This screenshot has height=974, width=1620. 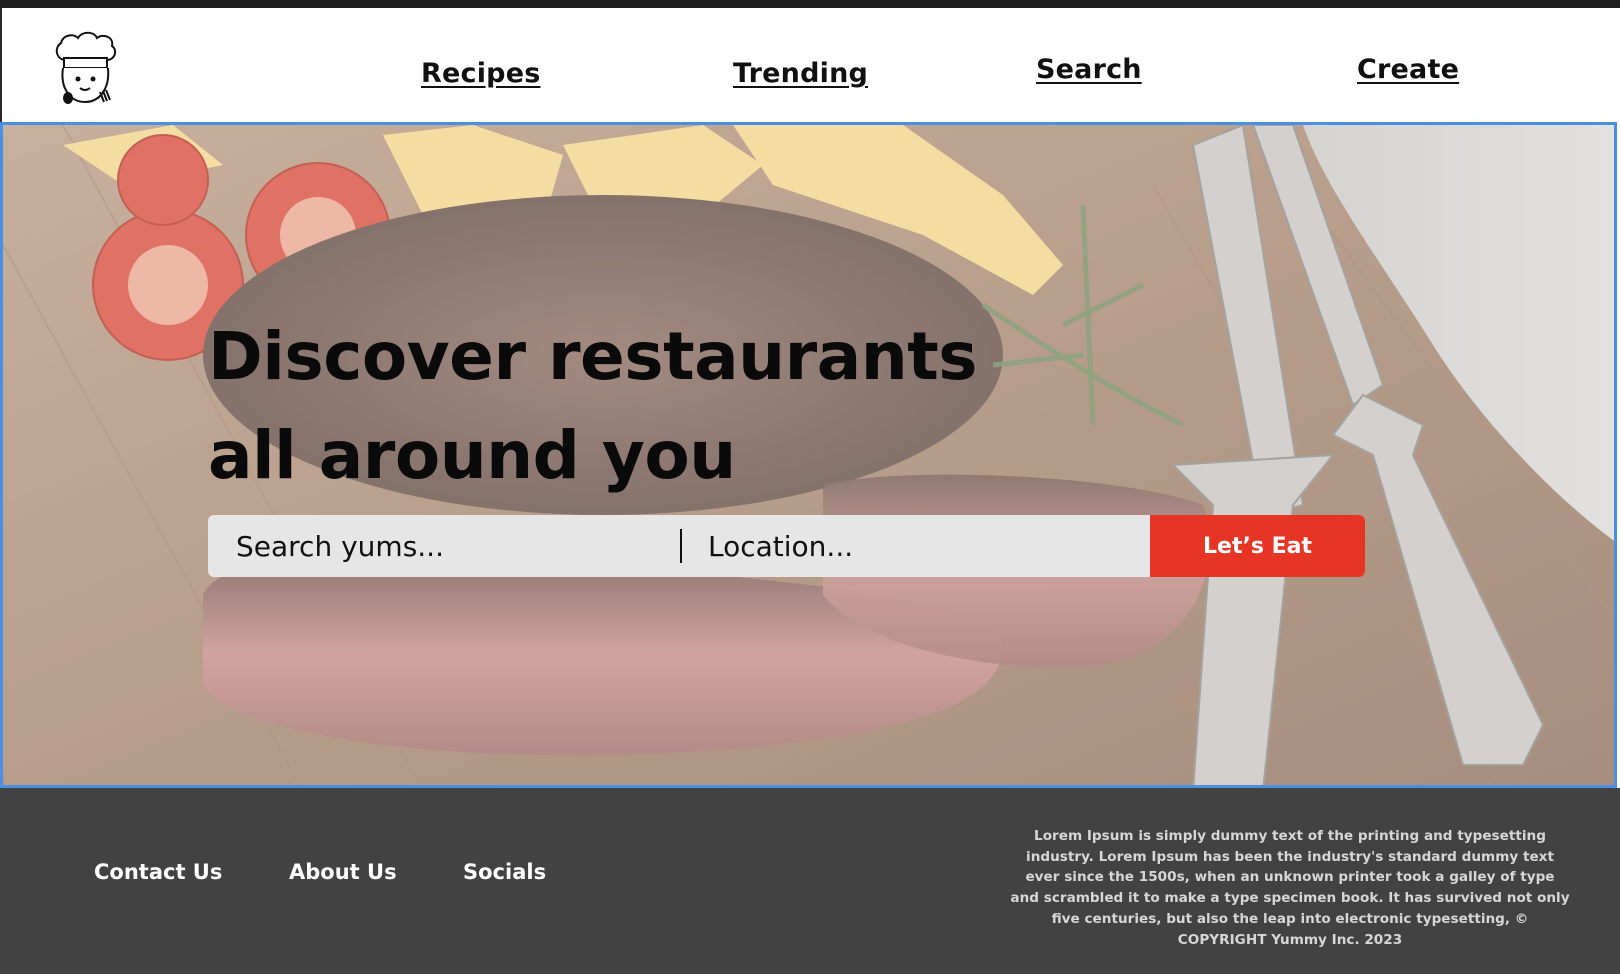 What do you see at coordinates (504, 872) in the screenshot?
I see `footer-link-socials: Socials` at bounding box center [504, 872].